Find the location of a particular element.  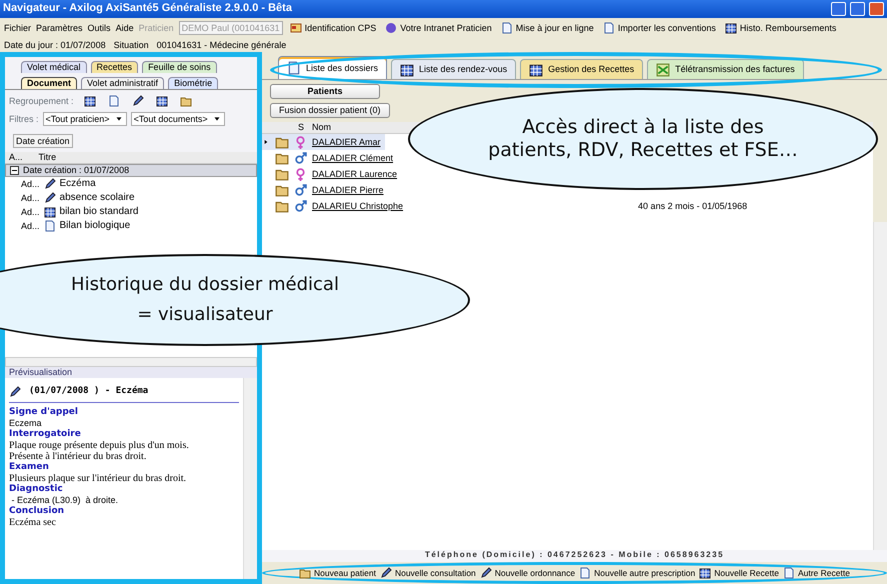

toolbar-button: Histo. Remboursements is located at coordinates (780, 28).